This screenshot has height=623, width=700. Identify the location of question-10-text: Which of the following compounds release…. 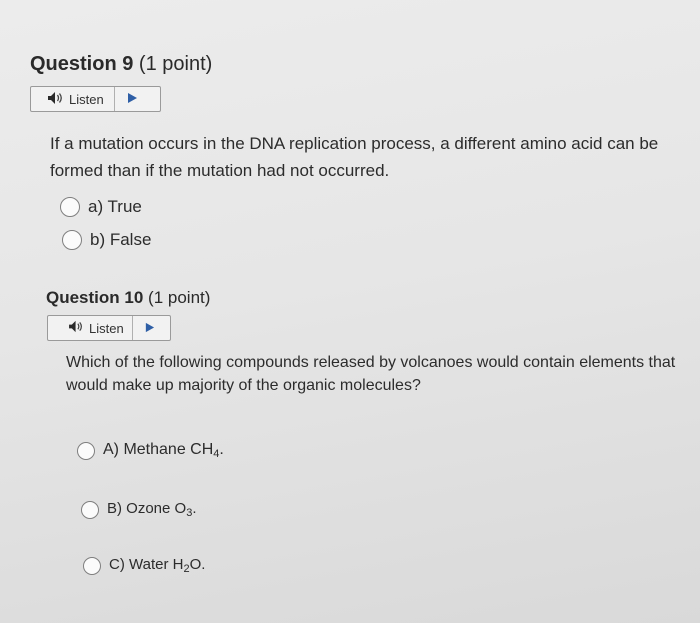
(371, 374).